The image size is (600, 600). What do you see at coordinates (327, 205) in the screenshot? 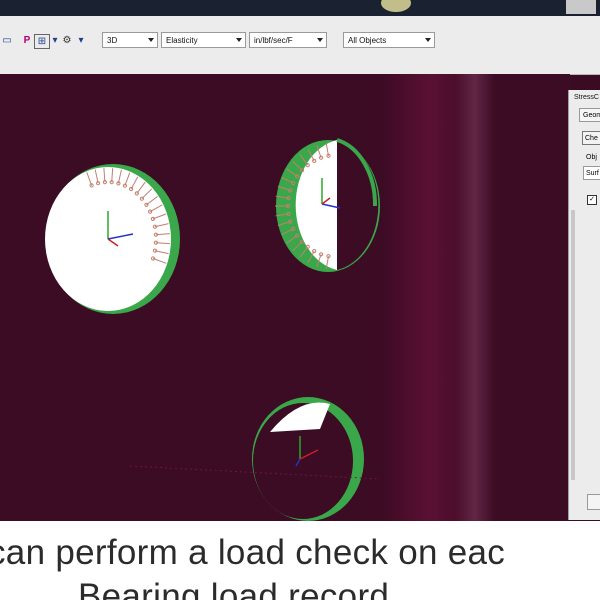
I see `bolt-hole-right` at bounding box center [327, 205].